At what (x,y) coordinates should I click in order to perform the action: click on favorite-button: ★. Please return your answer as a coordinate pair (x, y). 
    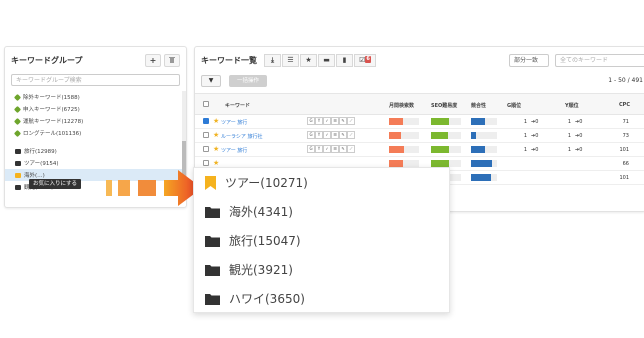
    Looking at the image, I should click on (308, 60).